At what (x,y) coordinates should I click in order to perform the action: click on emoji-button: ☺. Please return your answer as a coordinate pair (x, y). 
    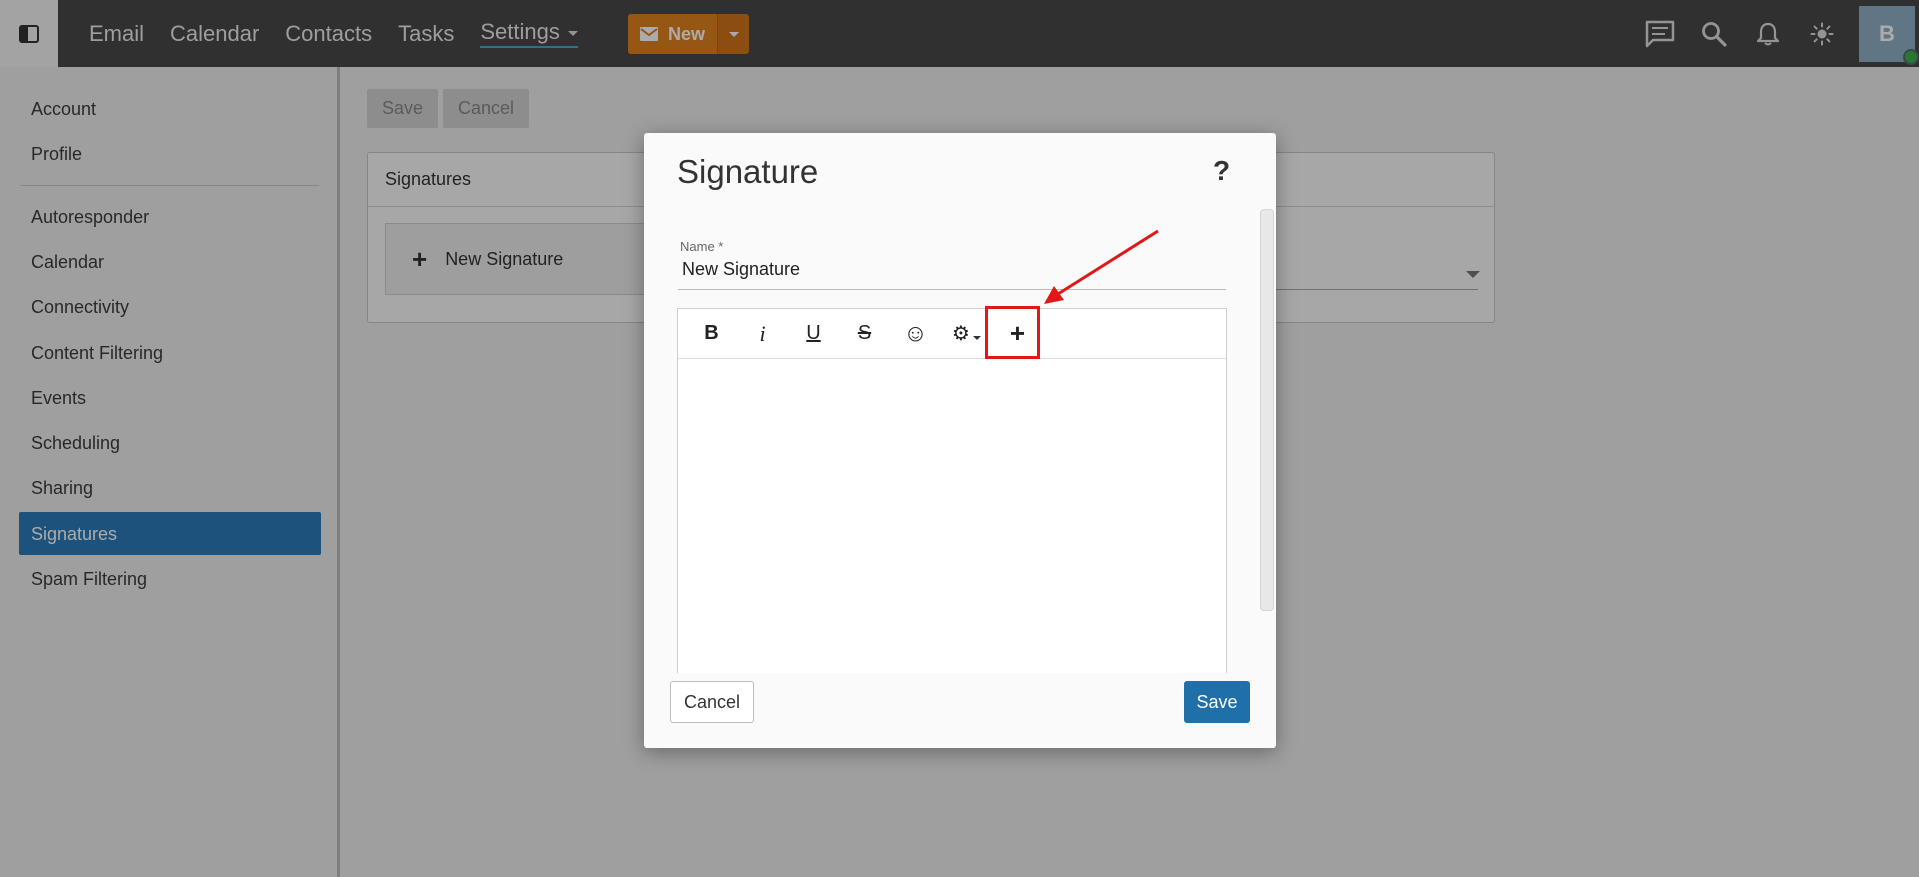
    Looking at the image, I should click on (915, 334).